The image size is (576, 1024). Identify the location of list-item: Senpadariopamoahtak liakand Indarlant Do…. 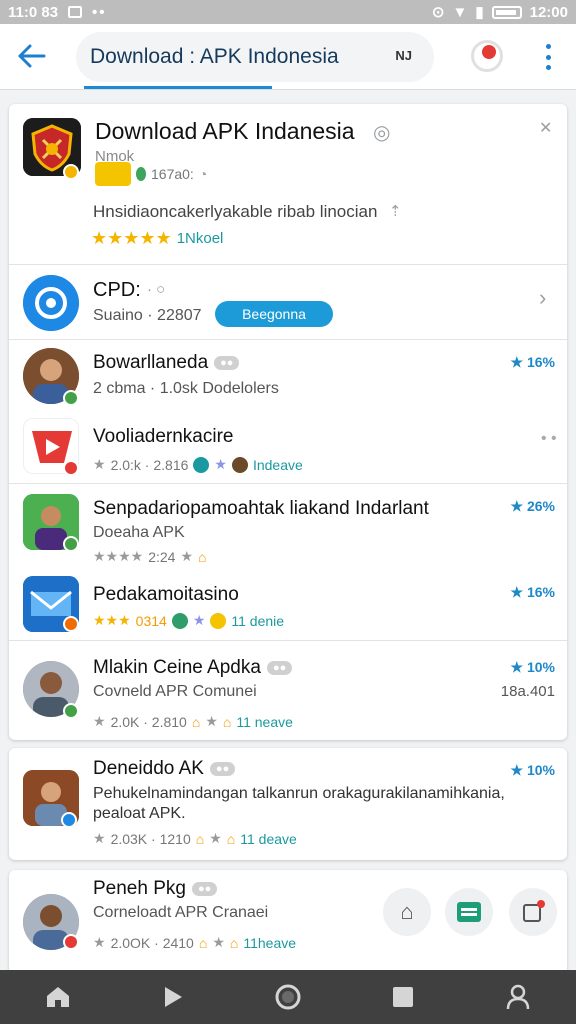
(288, 527).